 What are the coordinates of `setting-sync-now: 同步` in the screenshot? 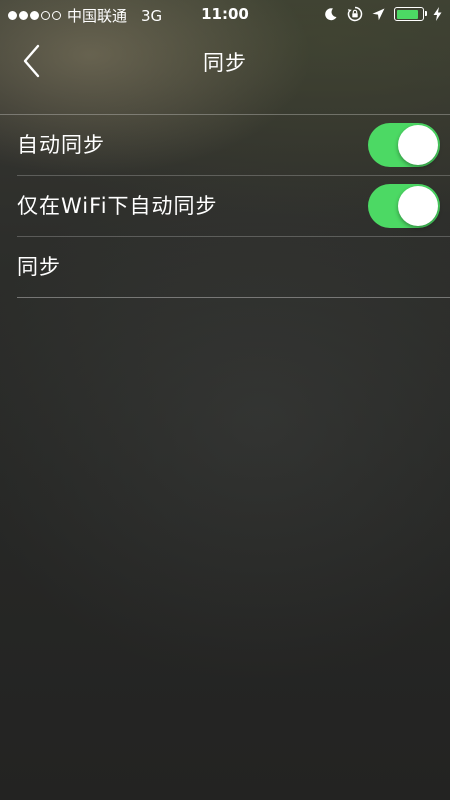 It's located at (225, 267).